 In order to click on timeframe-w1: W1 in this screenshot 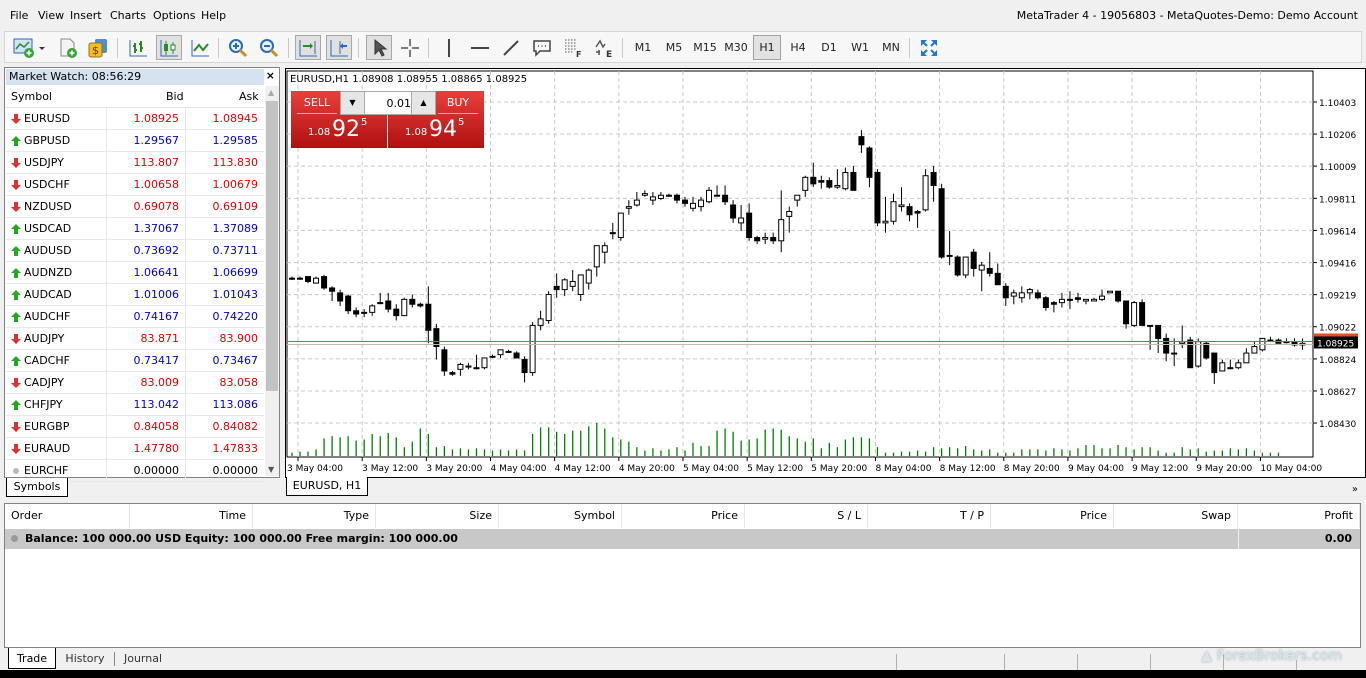, I will do `click(860, 47)`.